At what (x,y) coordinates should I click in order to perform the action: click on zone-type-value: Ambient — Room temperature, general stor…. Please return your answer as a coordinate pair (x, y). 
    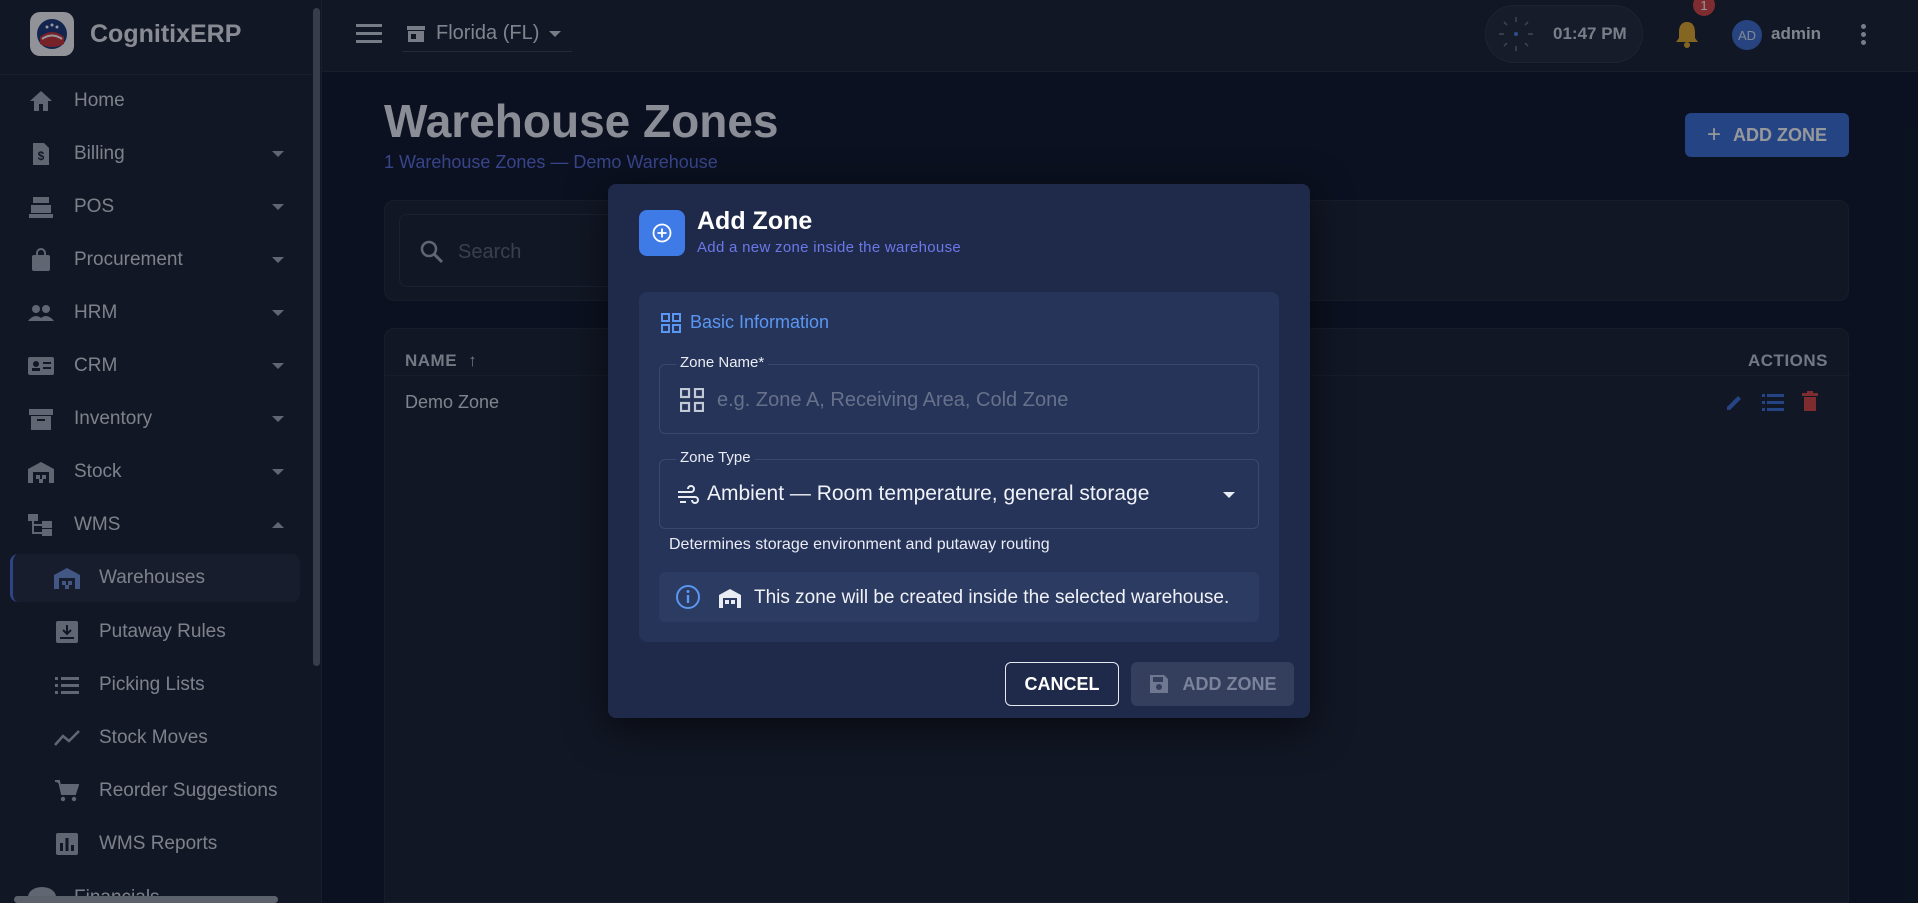
    Looking at the image, I should click on (928, 493).